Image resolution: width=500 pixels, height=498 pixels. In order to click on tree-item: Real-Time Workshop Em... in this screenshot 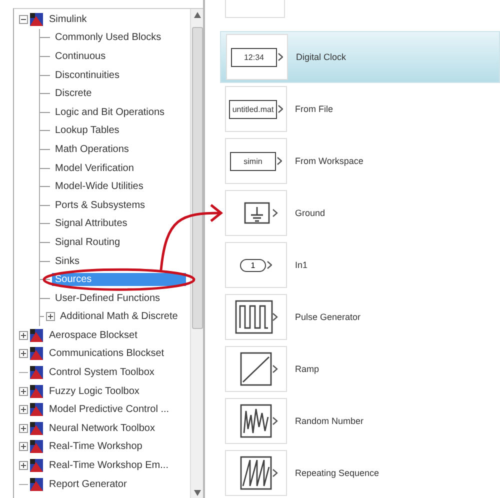, I will do `click(109, 465)`.